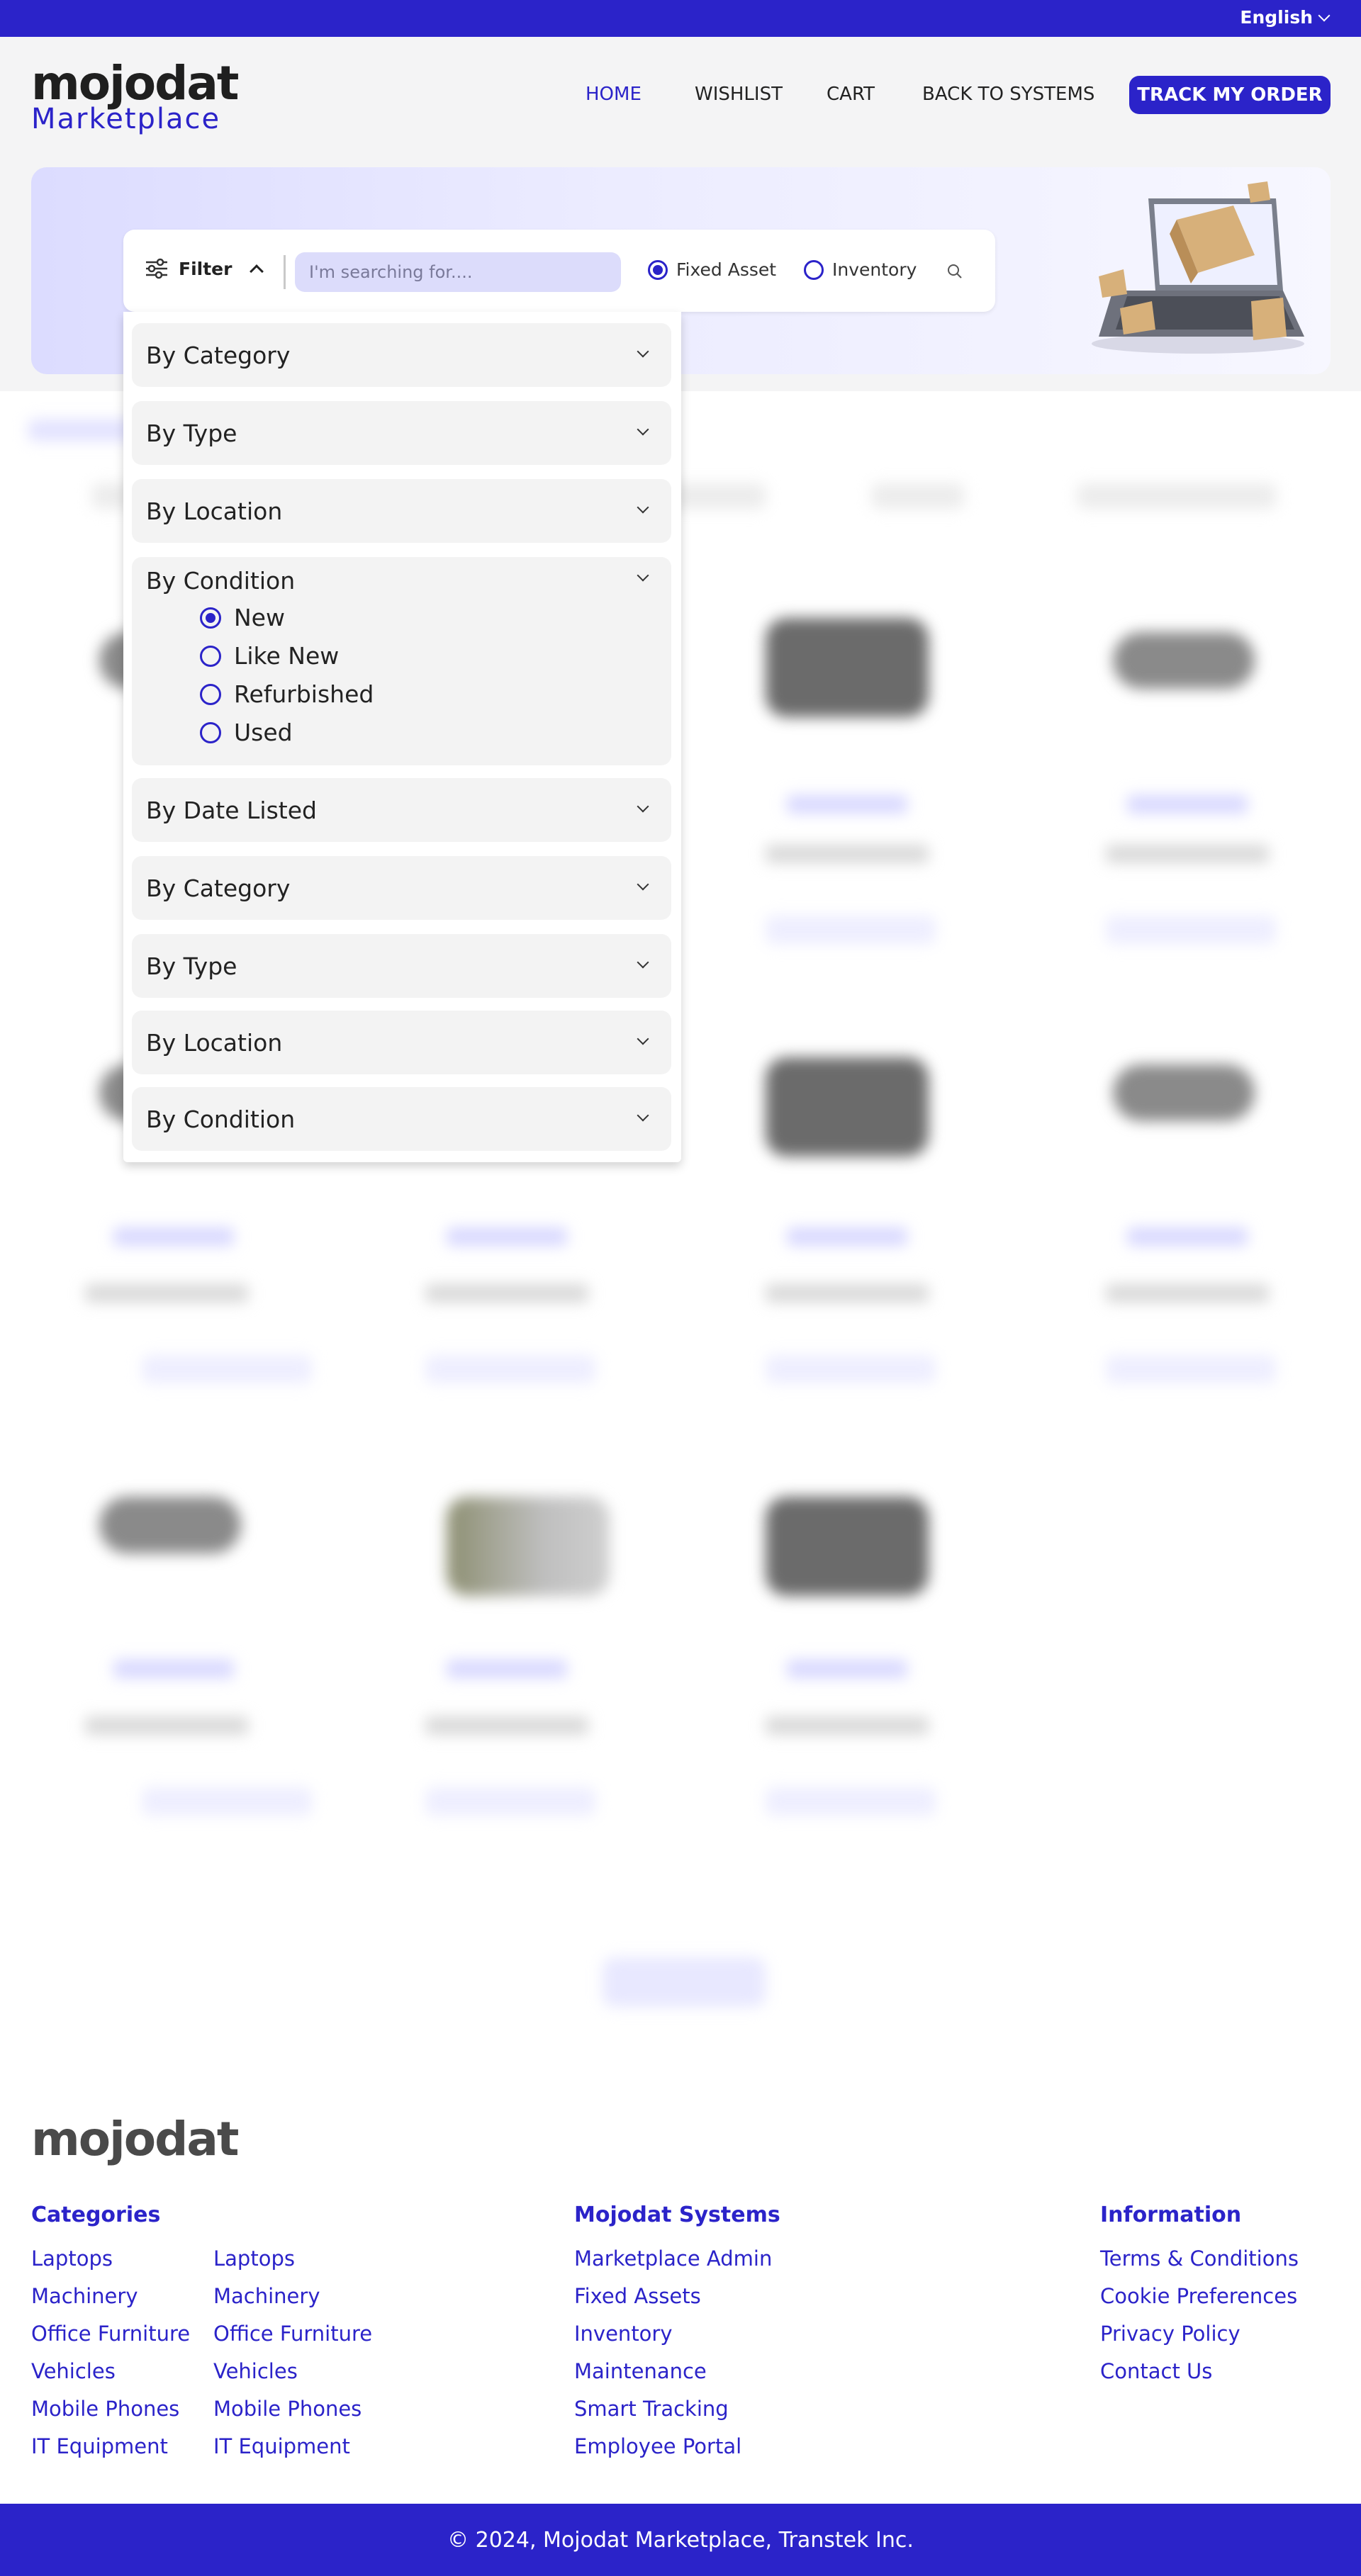  Describe the element at coordinates (287, 656) in the screenshot. I see `condition-label: Like New` at that location.